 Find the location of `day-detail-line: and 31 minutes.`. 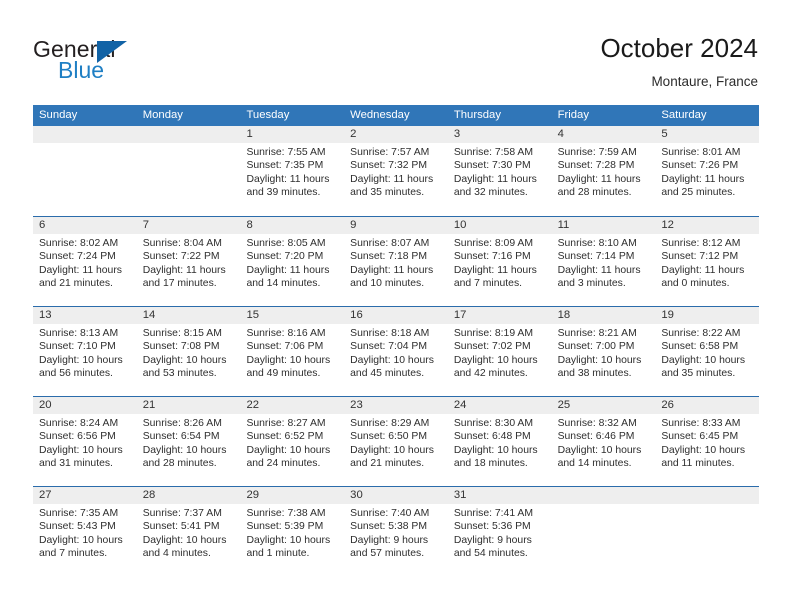

day-detail-line: and 31 minutes. is located at coordinates (76, 464).